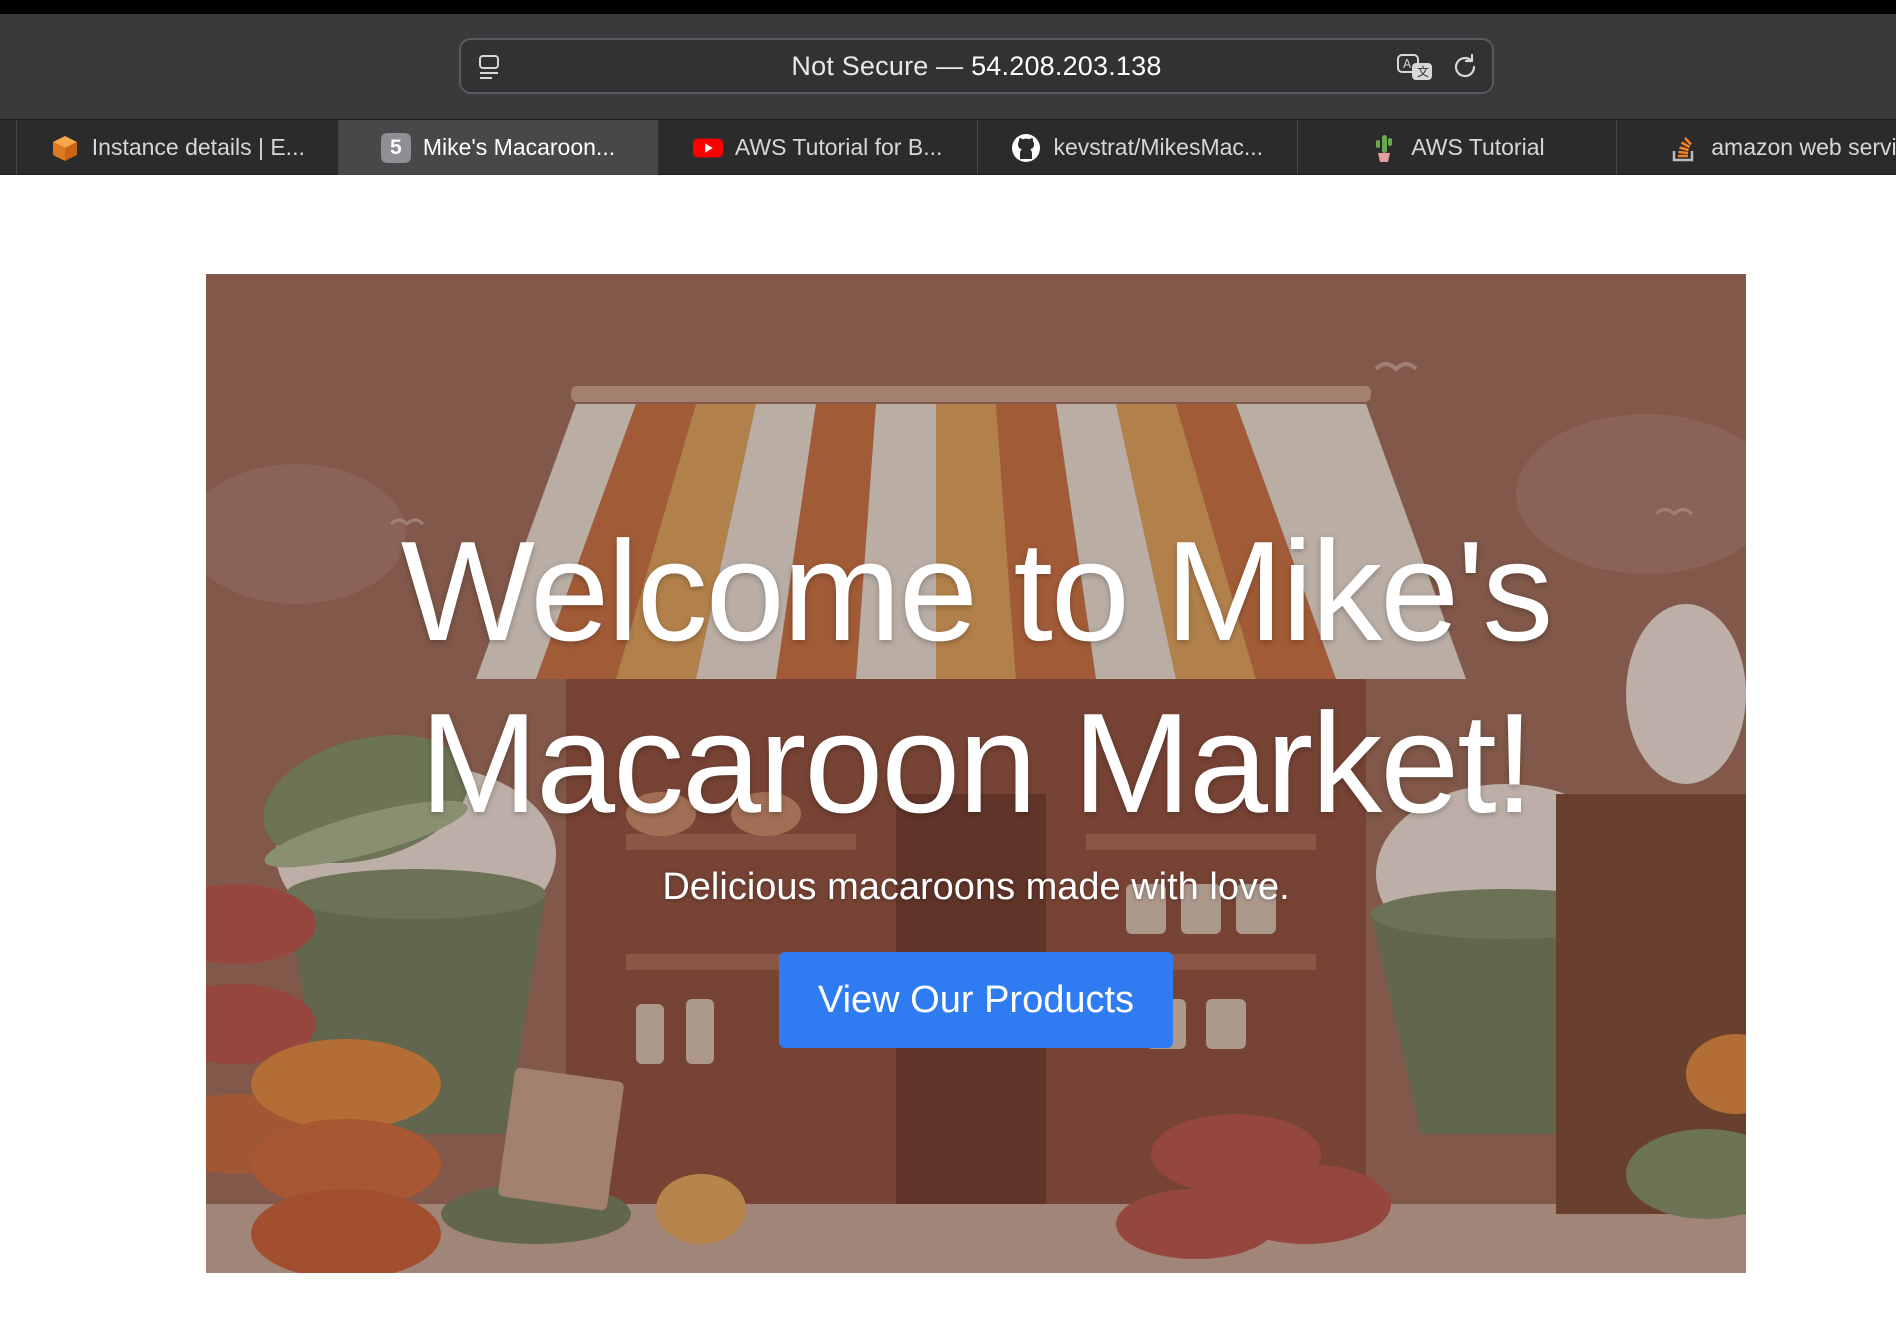 The width and height of the screenshot is (1896, 1344). What do you see at coordinates (860, 65) in the screenshot?
I see `security-status: Not Secure` at bounding box center [860, 65].